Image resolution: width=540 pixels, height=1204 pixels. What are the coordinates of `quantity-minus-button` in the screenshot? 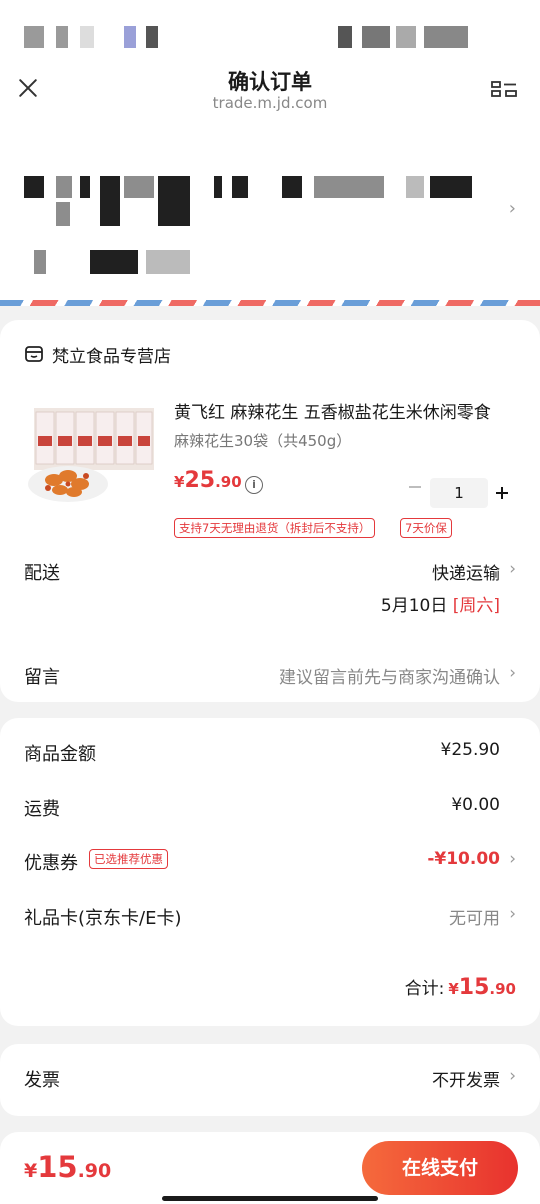 It's located at (415, 487).